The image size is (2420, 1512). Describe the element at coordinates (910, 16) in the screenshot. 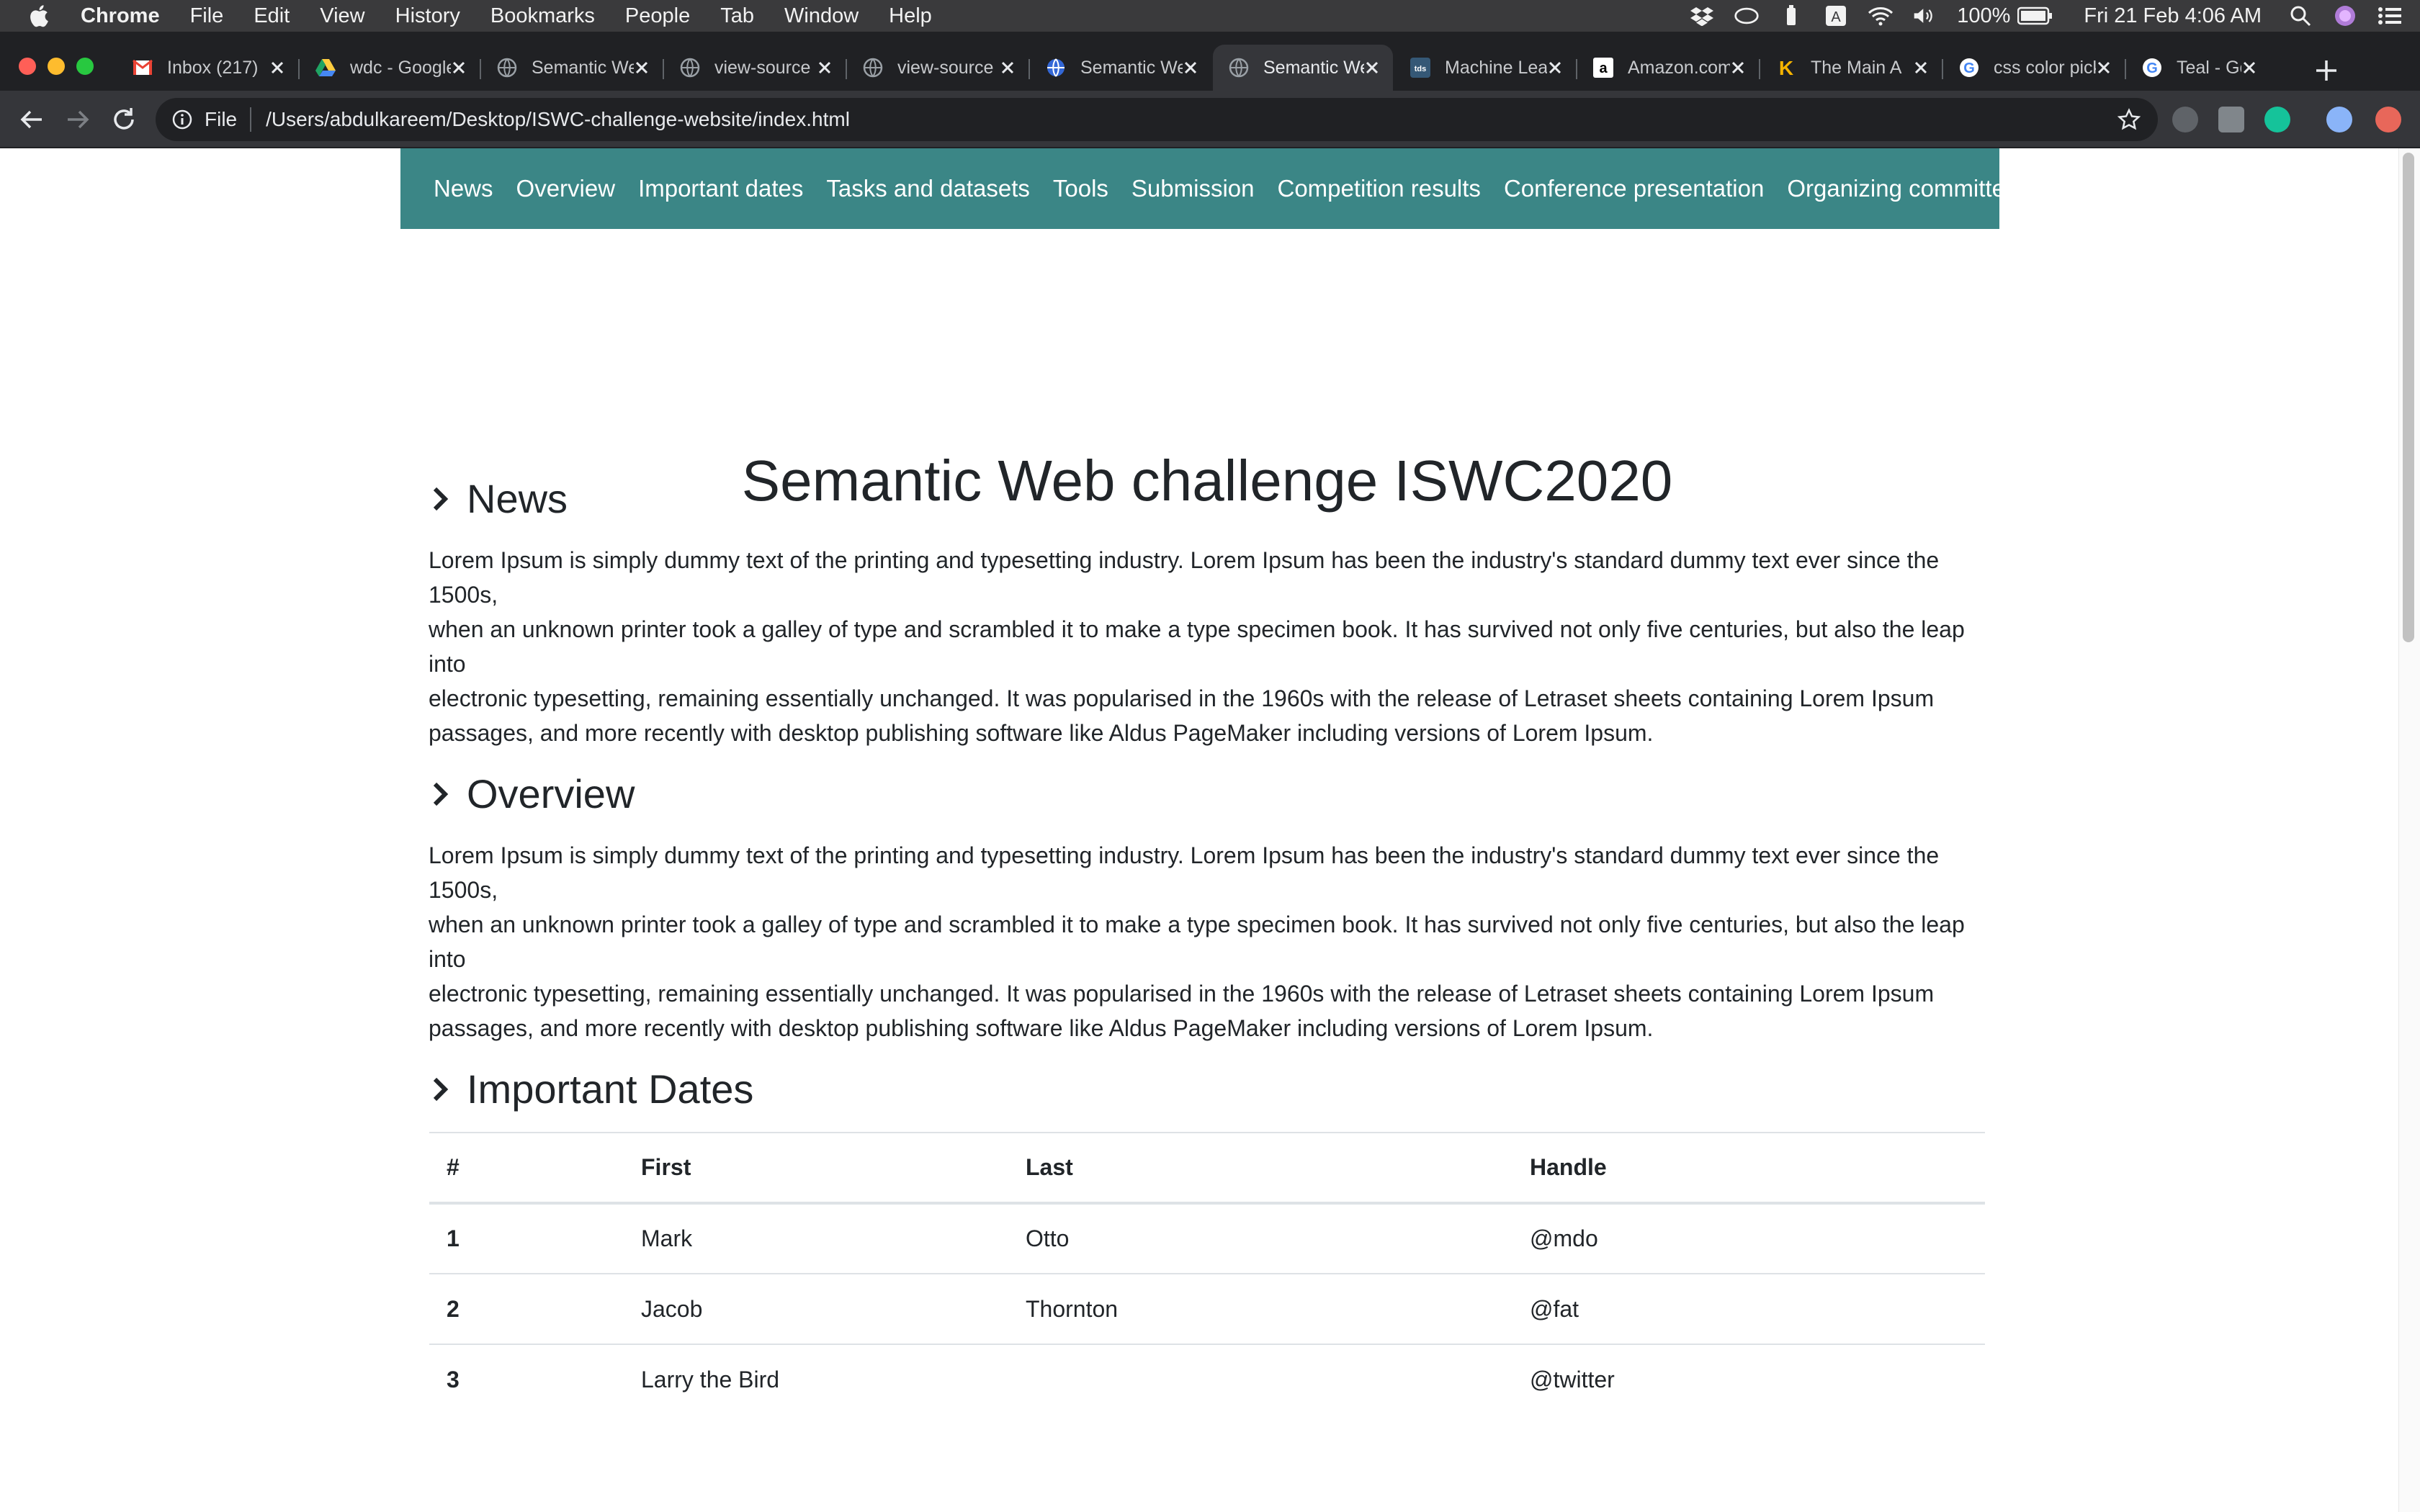

I see `menu-help: Help` at that location.